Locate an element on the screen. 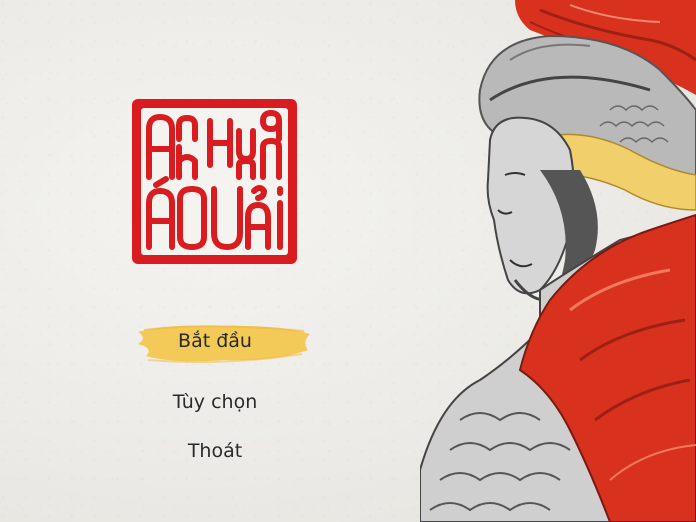 The width and height of the screenshot is (696, 522). menu-quit-button: Thoát is located at coordinates (215, 451).